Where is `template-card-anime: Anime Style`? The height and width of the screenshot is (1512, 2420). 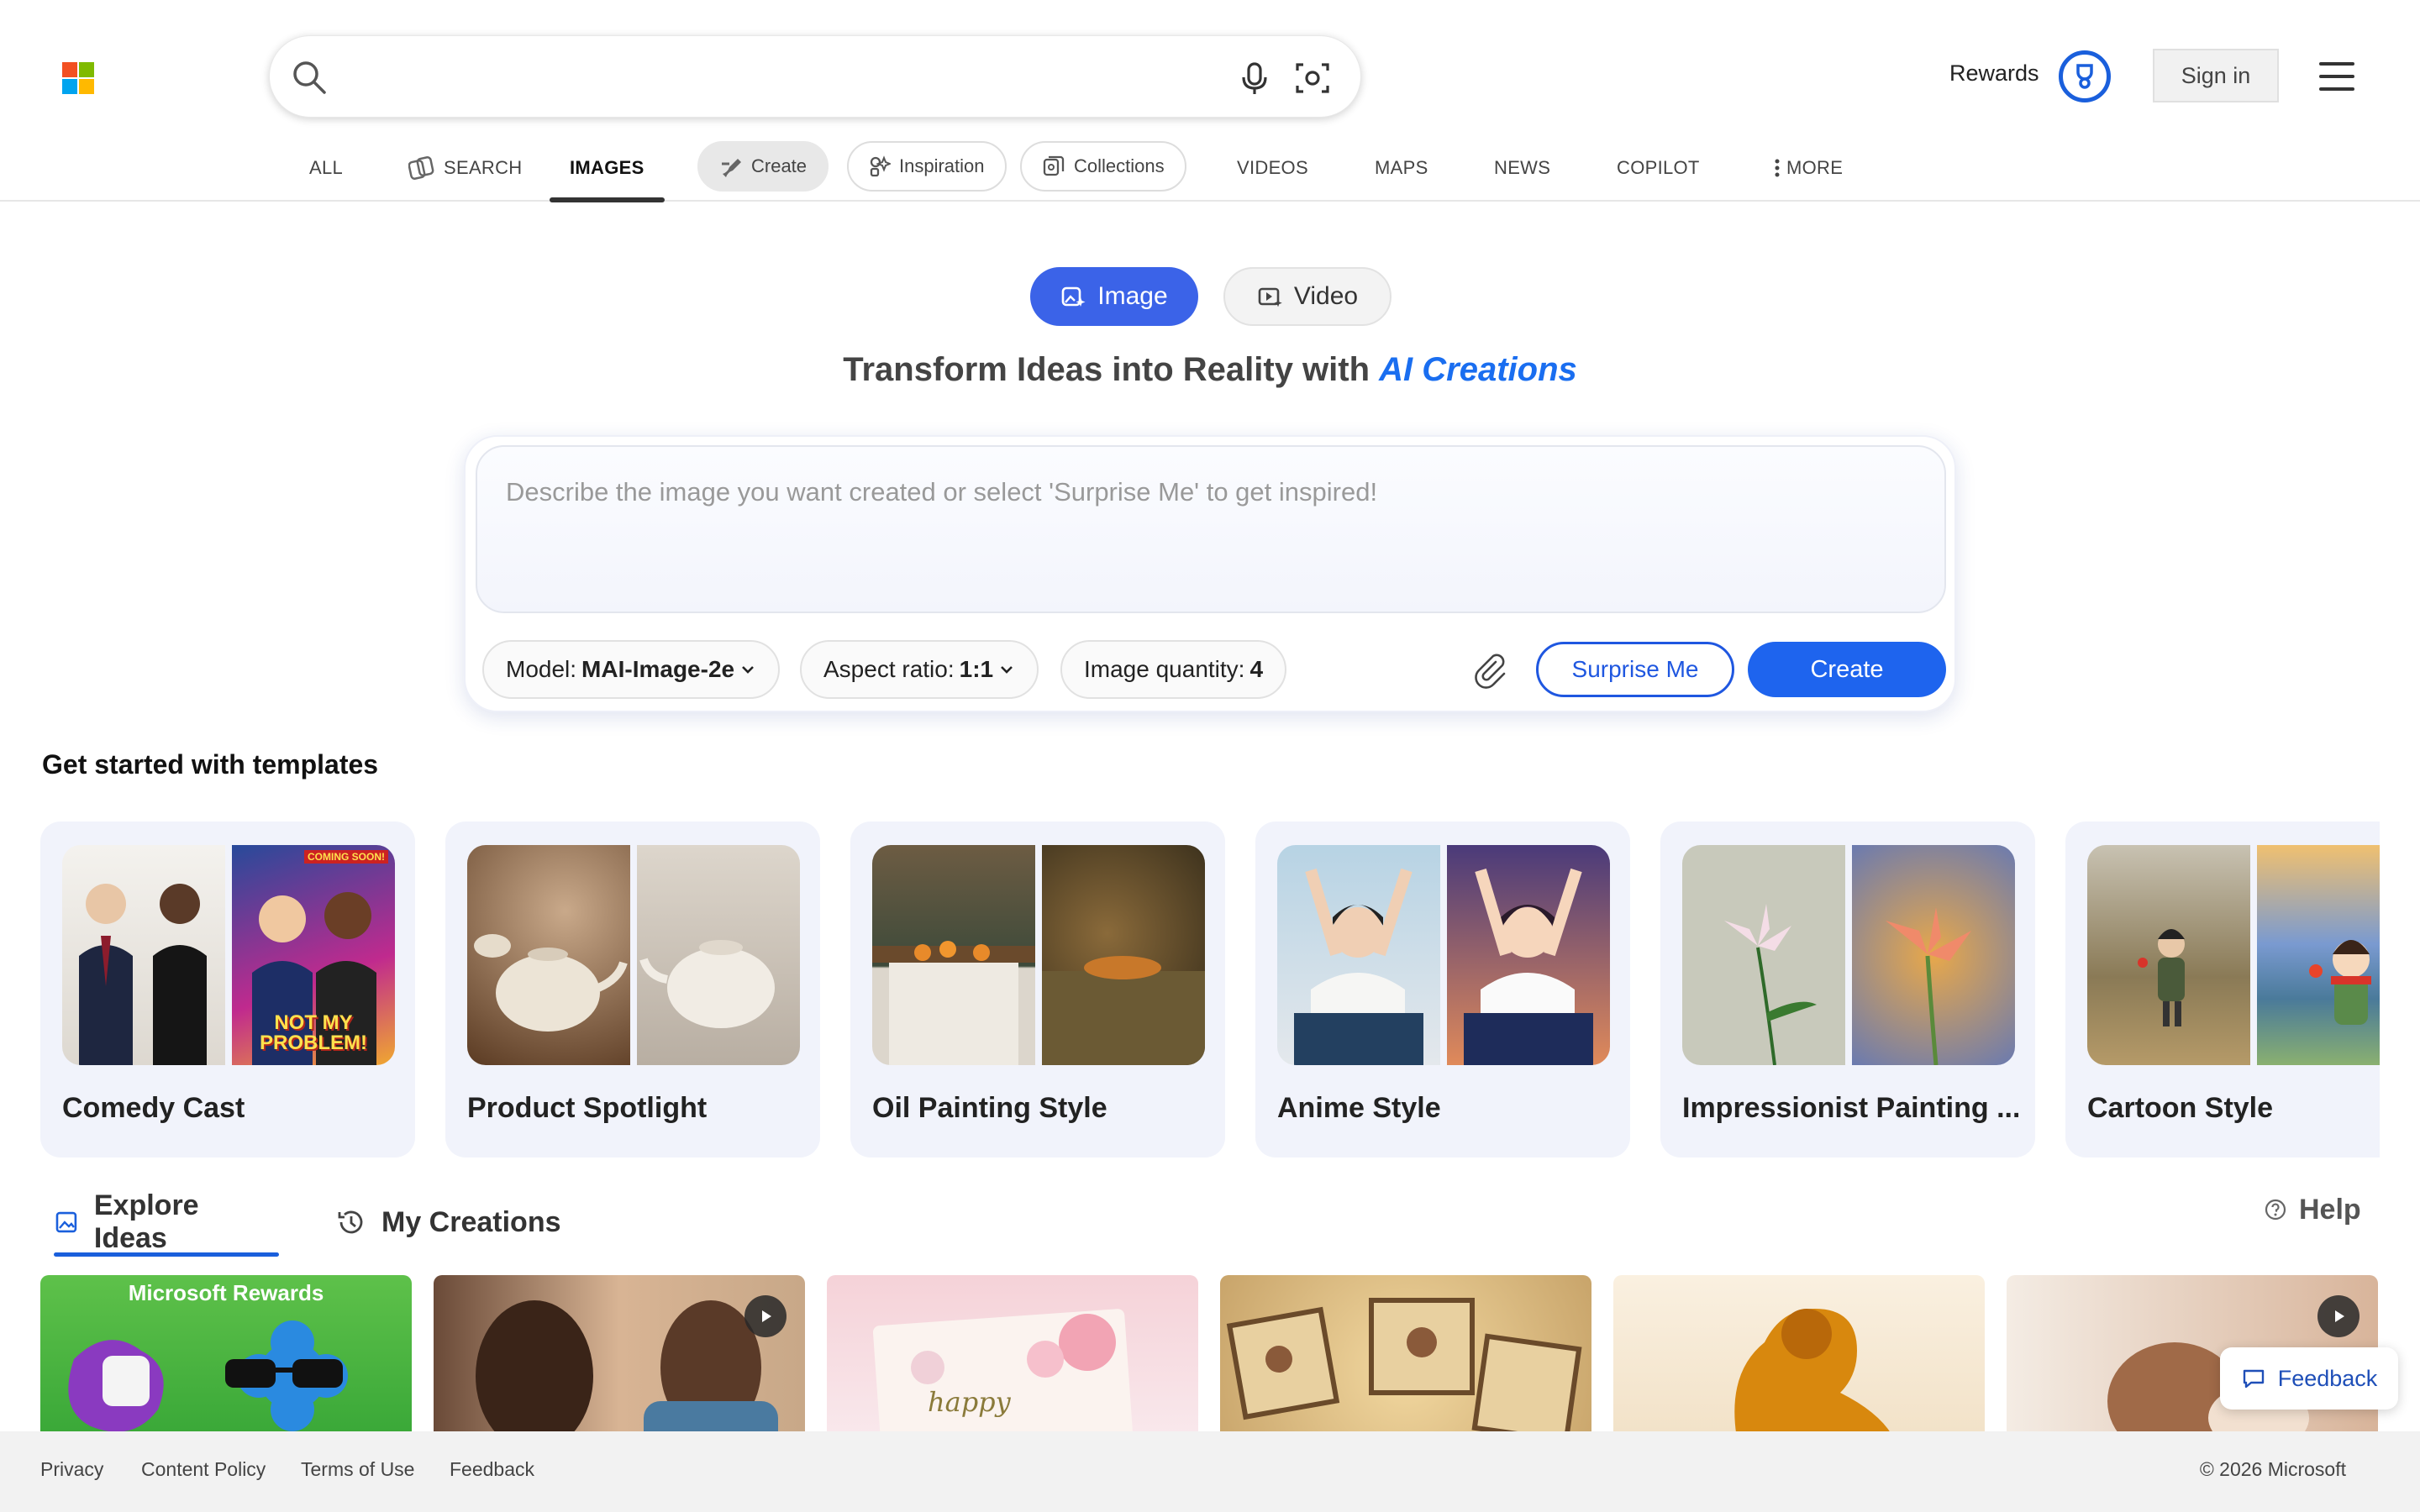 template-card-anime: Anime Style is located at coordinates (1442, 990).